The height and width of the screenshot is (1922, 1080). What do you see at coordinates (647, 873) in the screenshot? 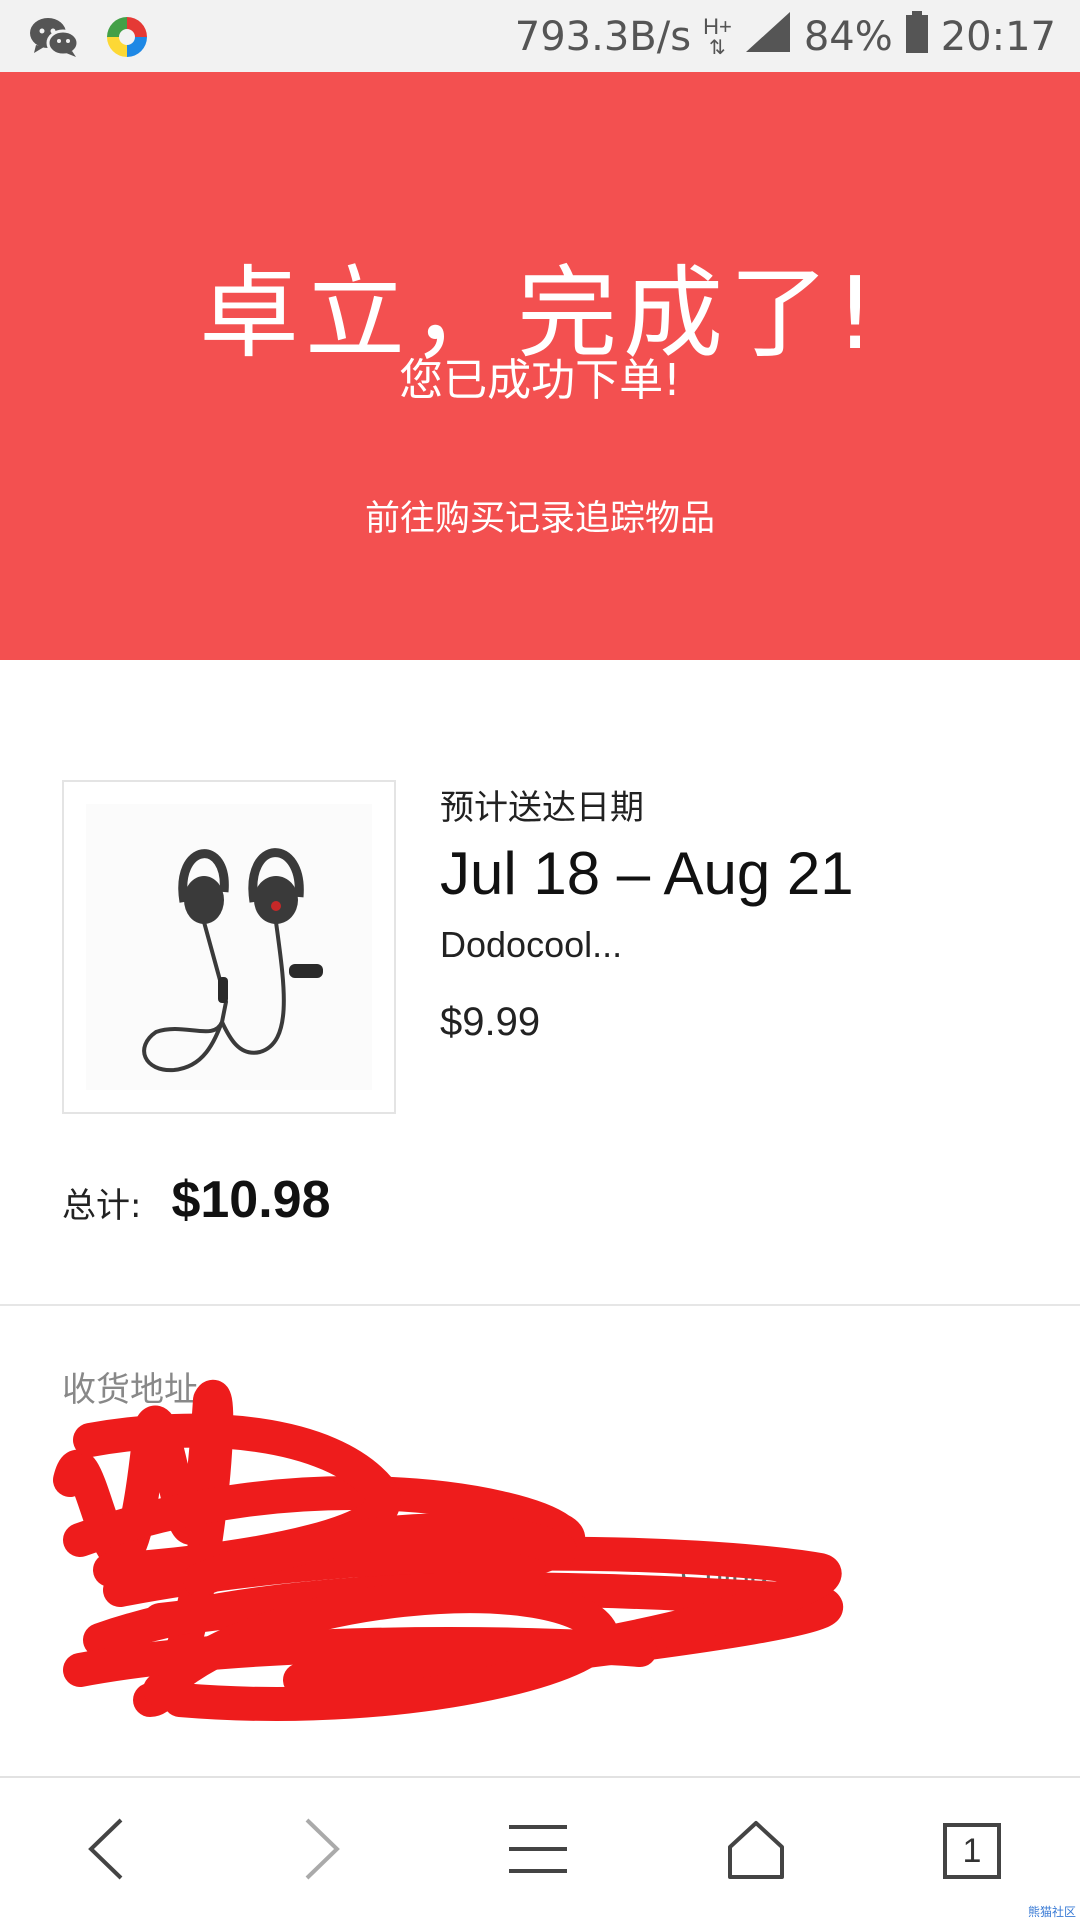
I see `eta-date-range: Jul 18 – Aug 21` at bounding box center [647, 873].